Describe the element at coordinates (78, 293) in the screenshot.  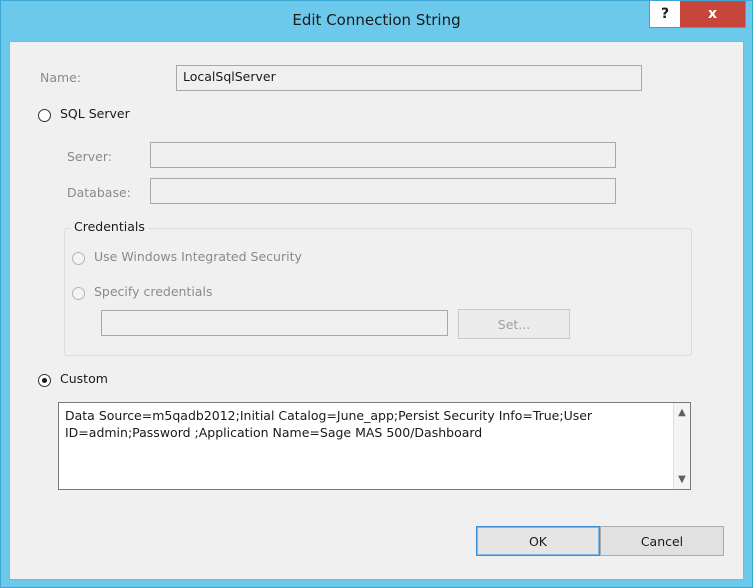
I see `specify-credentials-radio` at that location.